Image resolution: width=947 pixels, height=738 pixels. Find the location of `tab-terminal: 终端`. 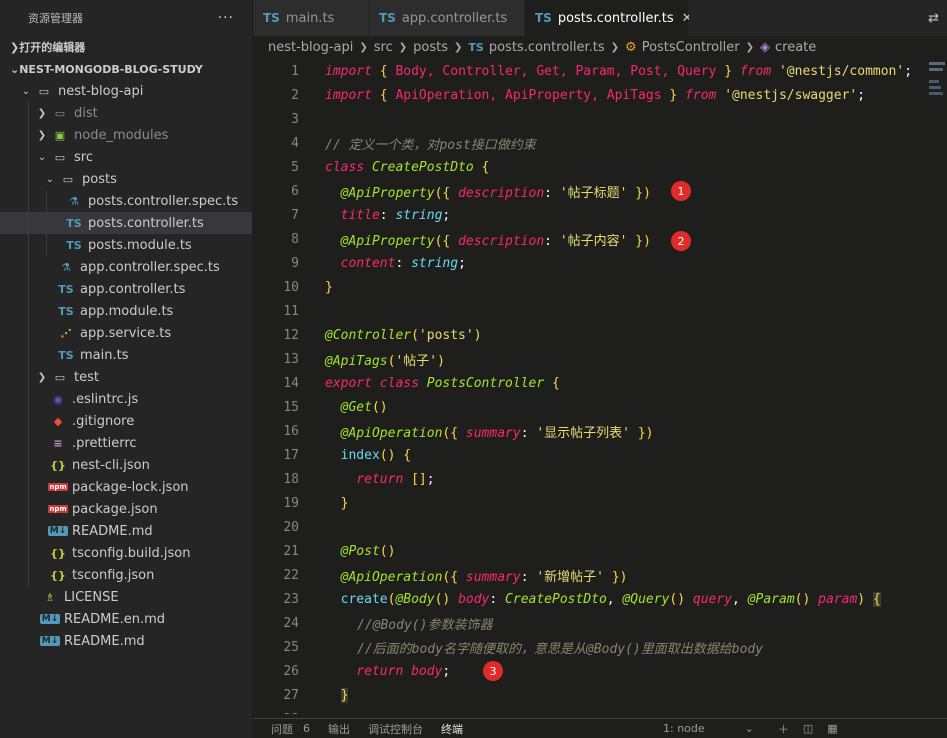

tab-terminal: 终端 is located at coordinates (452, 729).